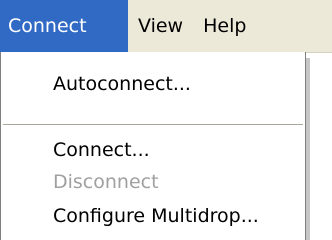  Describe the element at coordinates (161, 26) in the screenshot. I see `menu-view: View` at that location.